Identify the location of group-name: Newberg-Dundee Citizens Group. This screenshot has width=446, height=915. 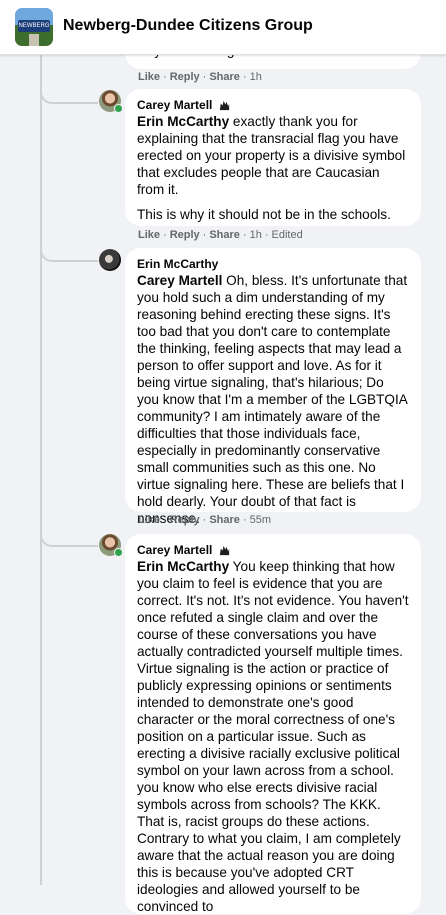
(188, 26).